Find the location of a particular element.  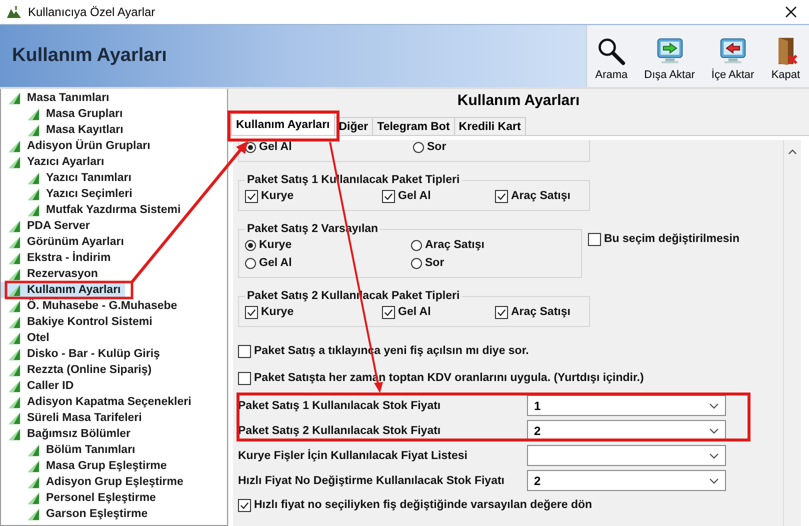

tree-item: Yazıcı Seçimleri is located at coordinates (68, 194).